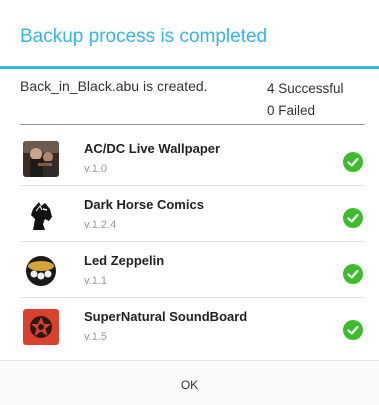 This screenshot has height=405, width=379. Describe the element at coordinates (166, 316) in the screenshot. I see `app-name: SuperNatural SoundBoard` at that location.